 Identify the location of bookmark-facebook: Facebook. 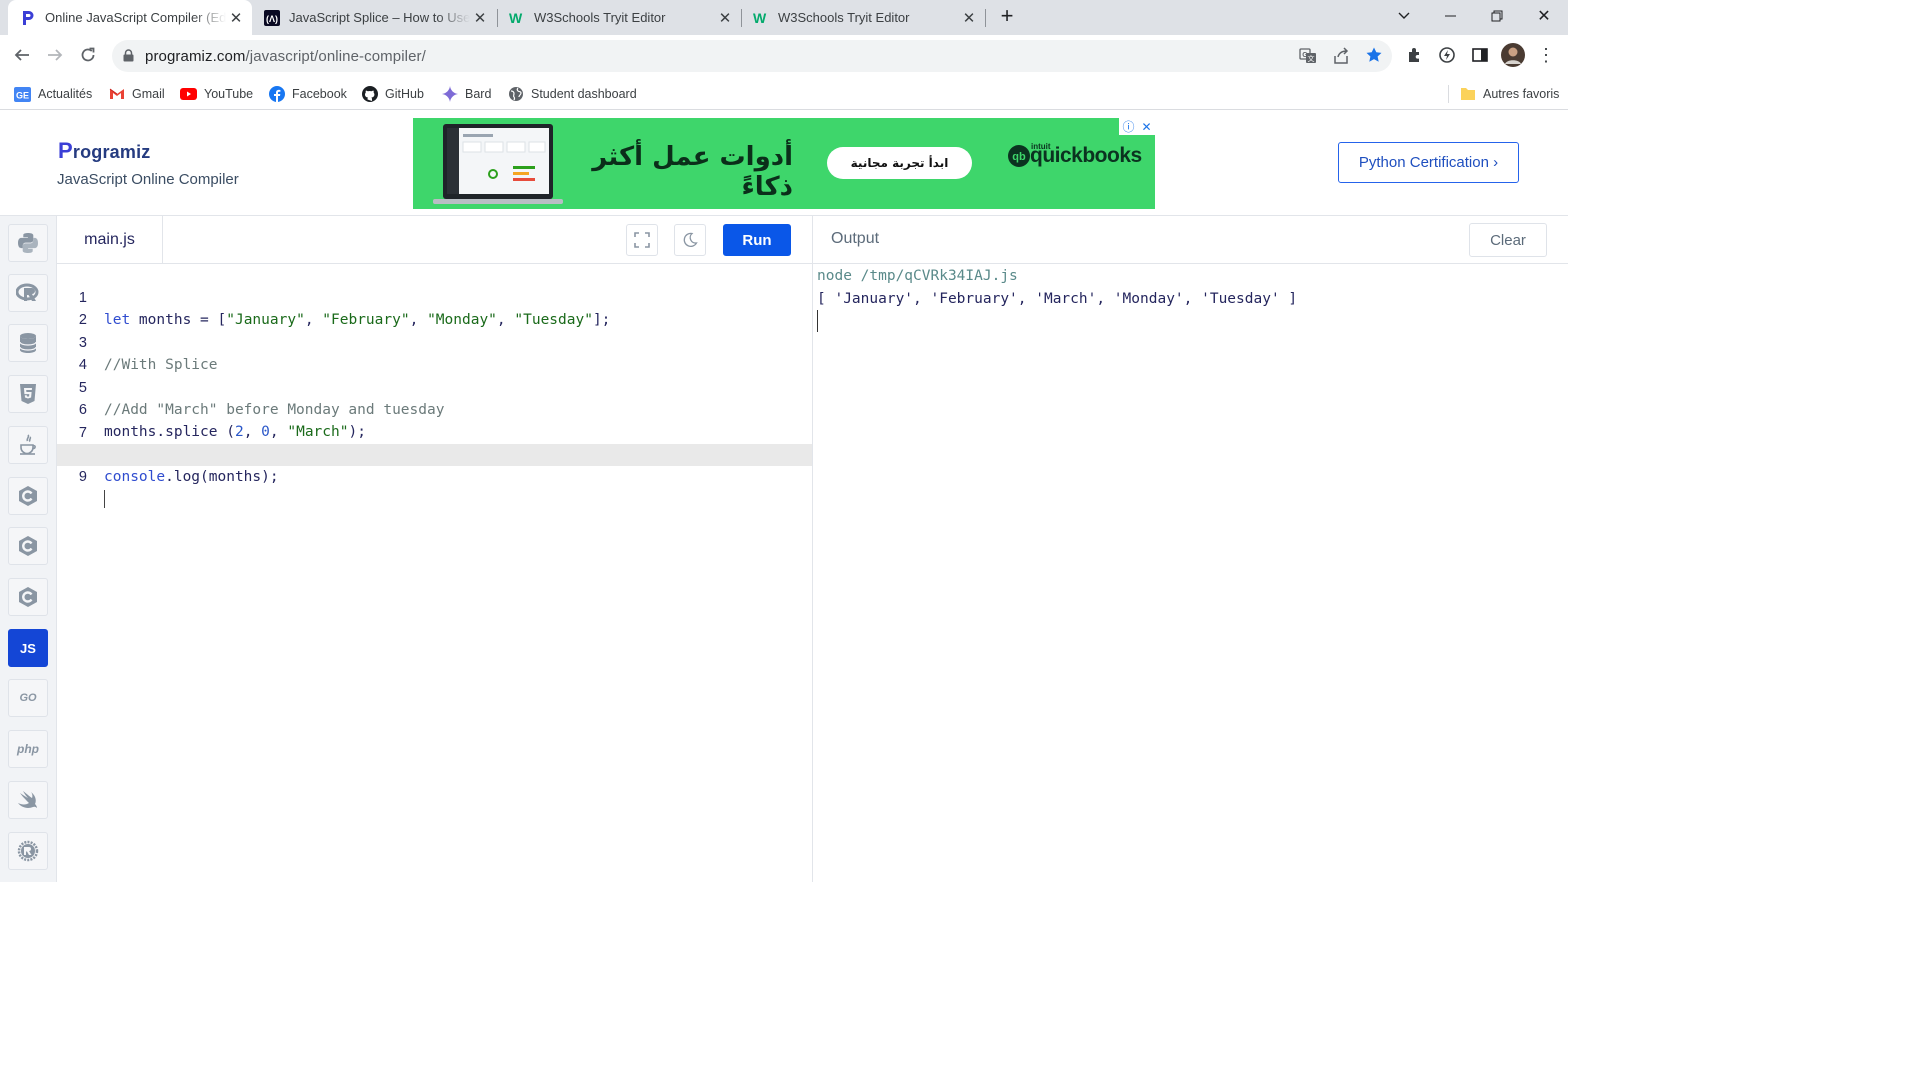
(307, 94).